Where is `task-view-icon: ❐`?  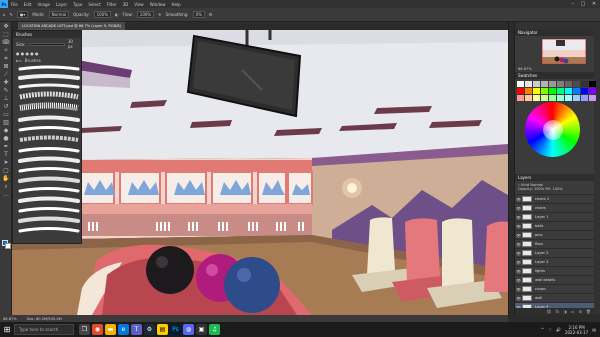 task-view-icon: ❐ is located at coordinates (84, 329).